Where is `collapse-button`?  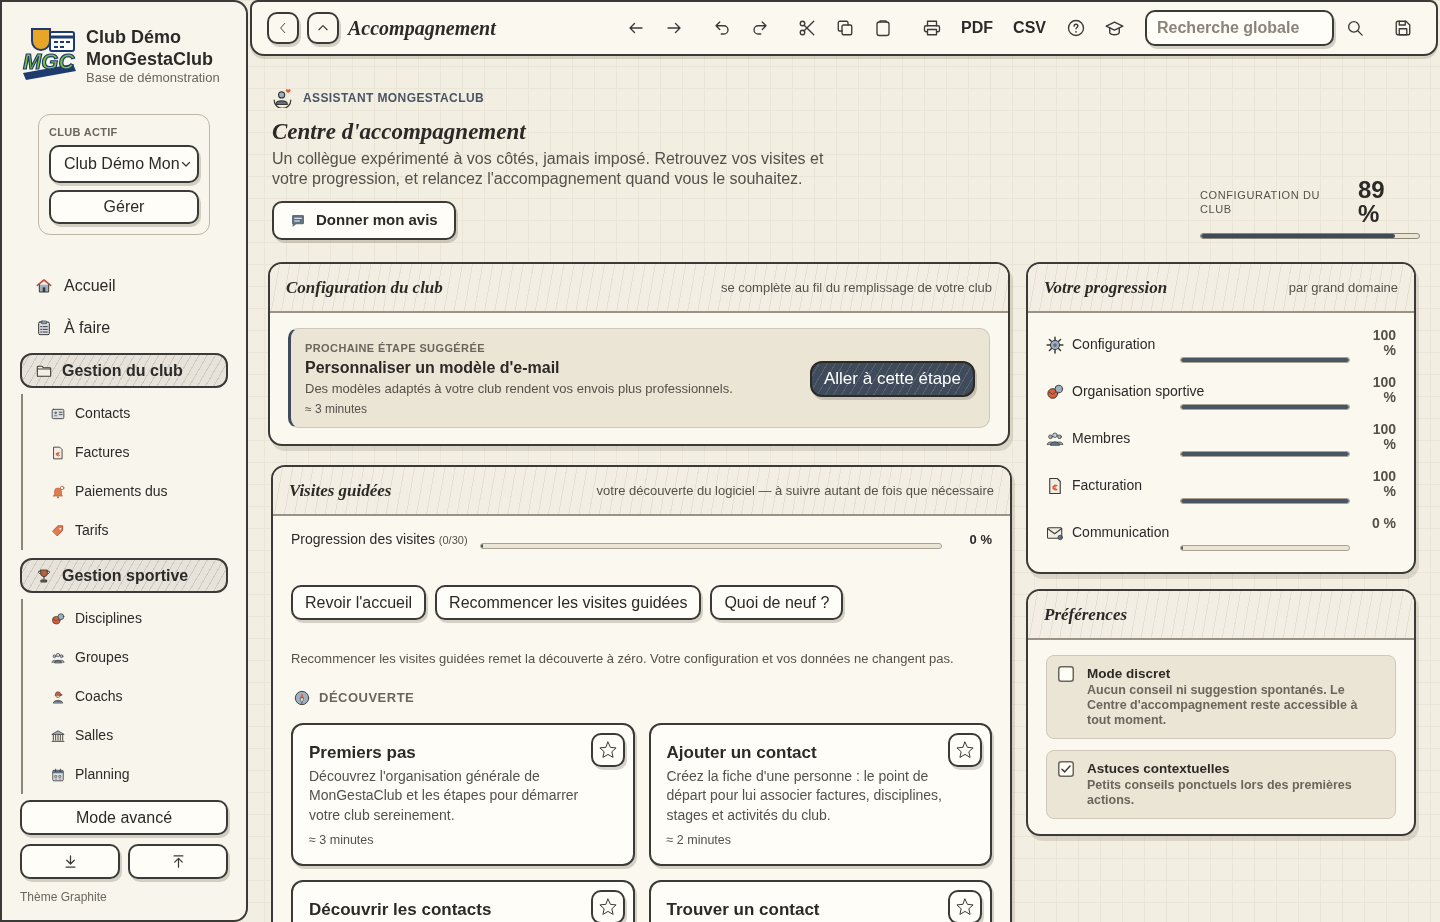
collapse-button is located at coordinates (323, 28).